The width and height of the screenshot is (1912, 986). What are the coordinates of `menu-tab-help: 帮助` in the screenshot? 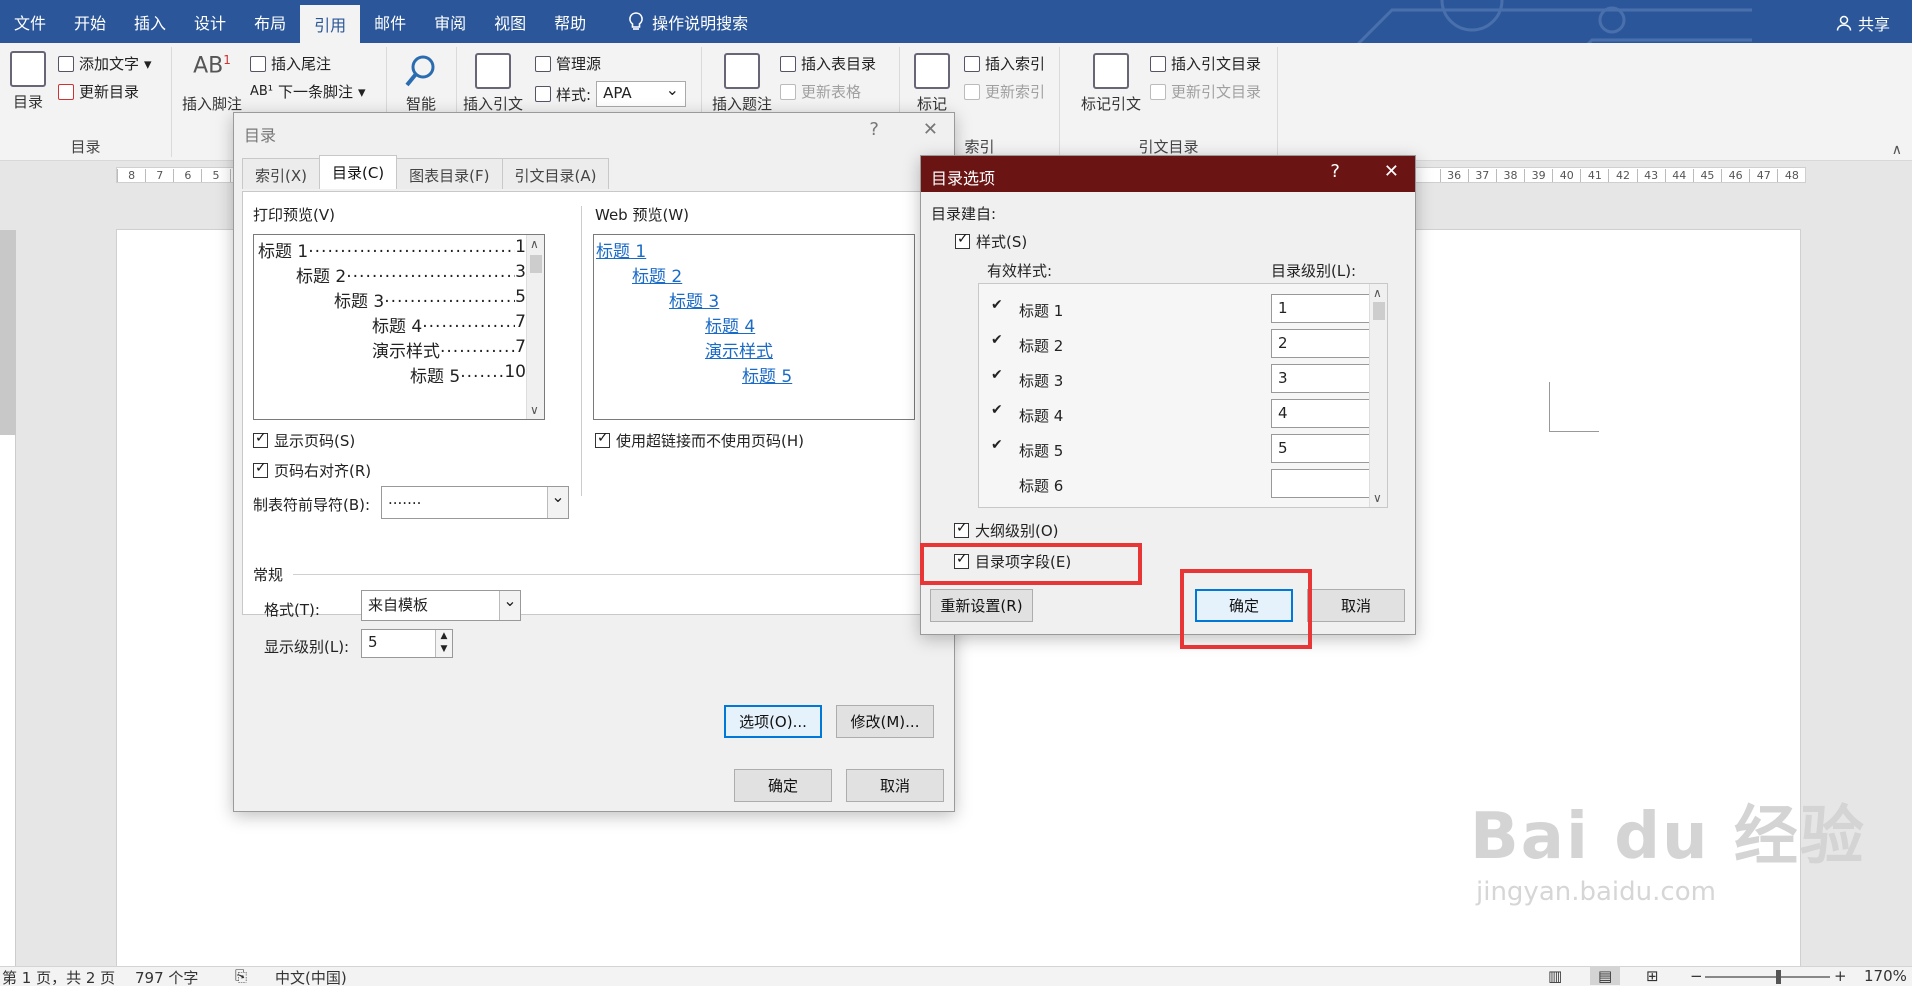 It's located at (570, 21).